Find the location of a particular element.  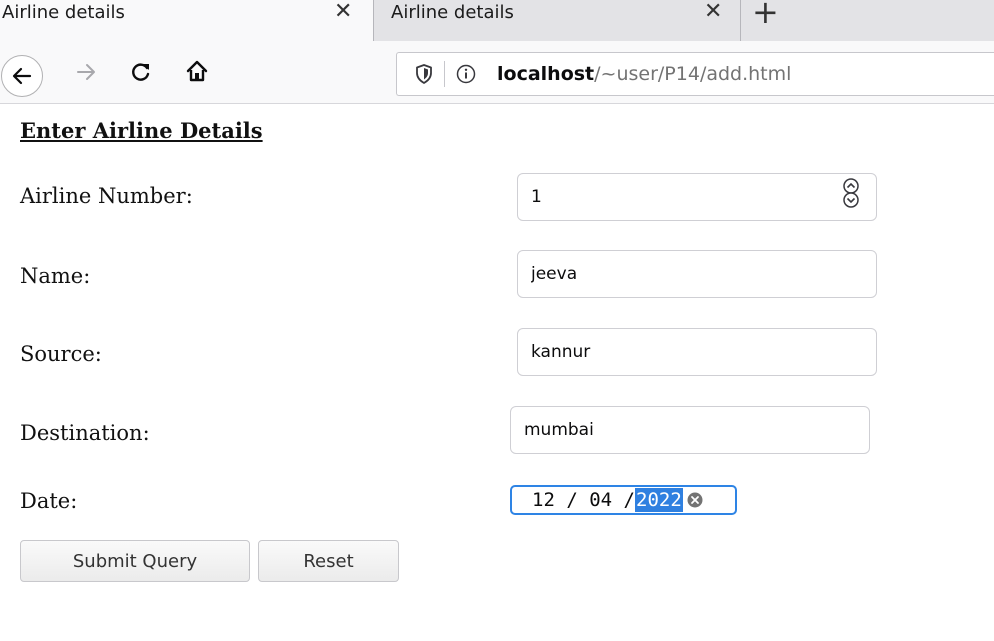

forward-arrow-icon is located at coordinates (86, 72).